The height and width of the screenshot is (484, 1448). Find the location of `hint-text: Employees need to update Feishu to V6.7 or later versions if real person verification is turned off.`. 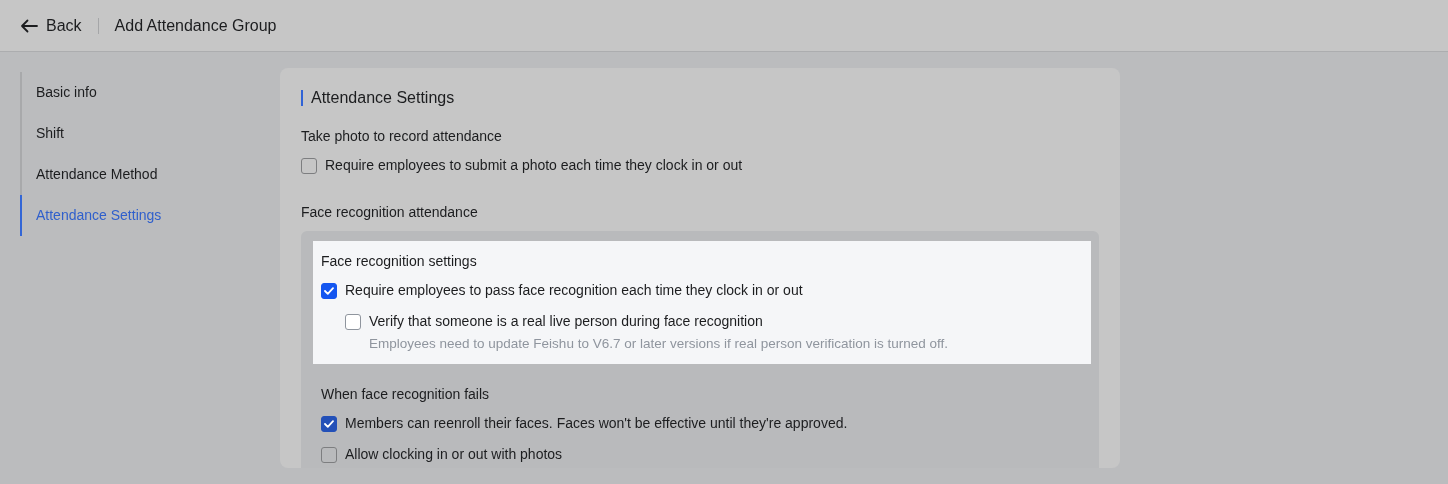

hint-text: Employees need to update Feishu to V6.7 or later versions if real person verification is turned off. is located at coordinates (659, 344).